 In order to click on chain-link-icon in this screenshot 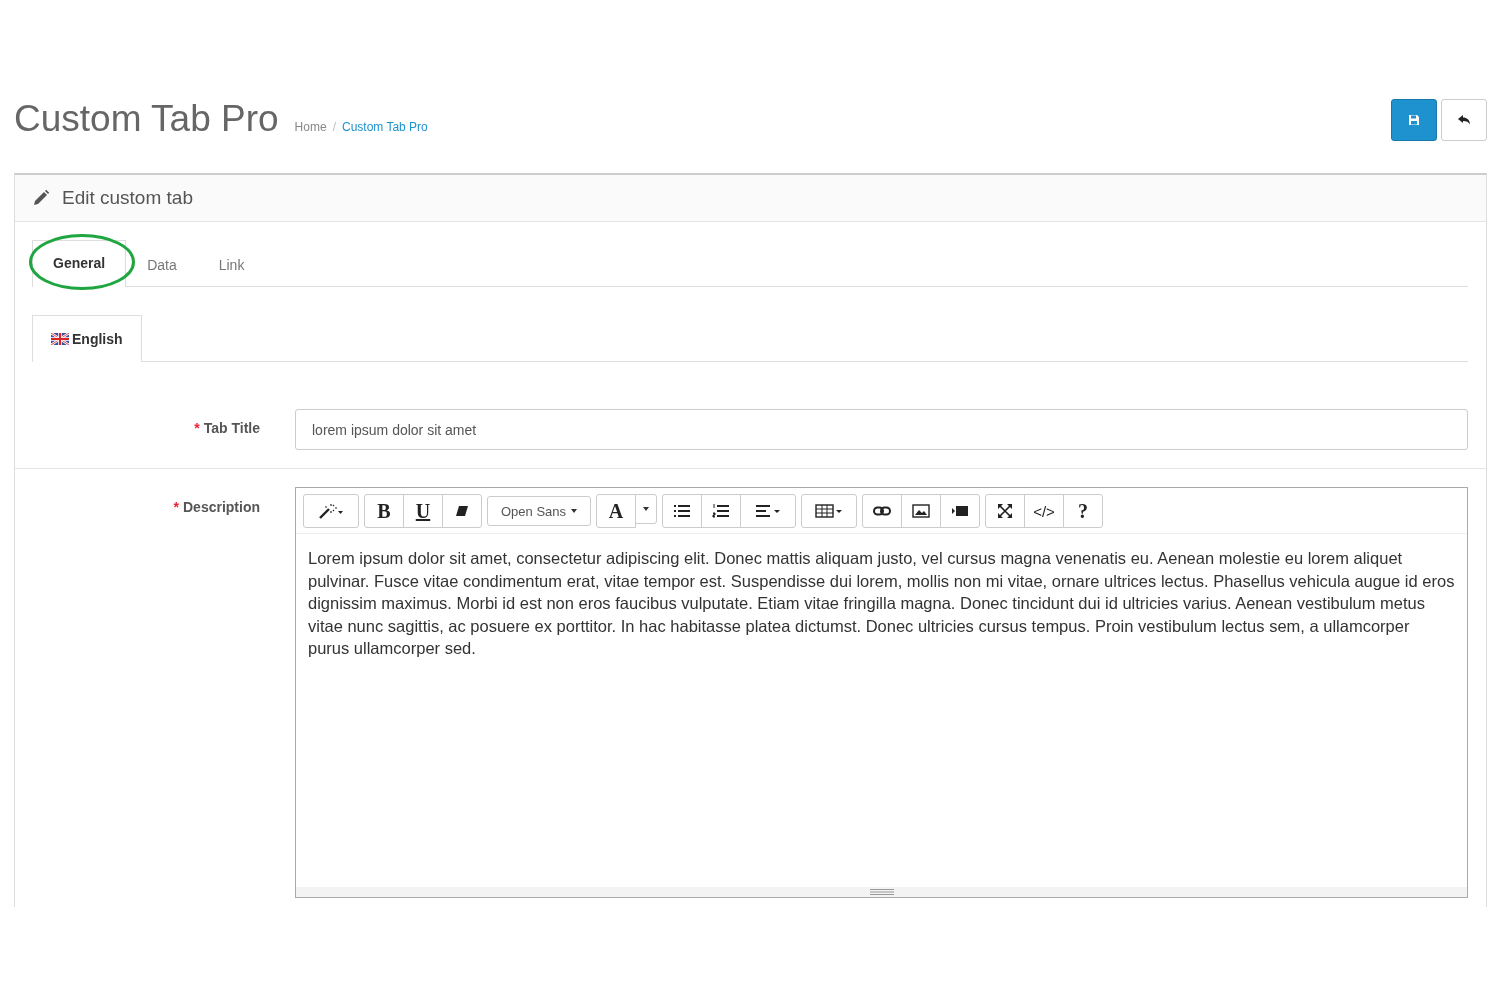, I will do `click(882, 511)`.